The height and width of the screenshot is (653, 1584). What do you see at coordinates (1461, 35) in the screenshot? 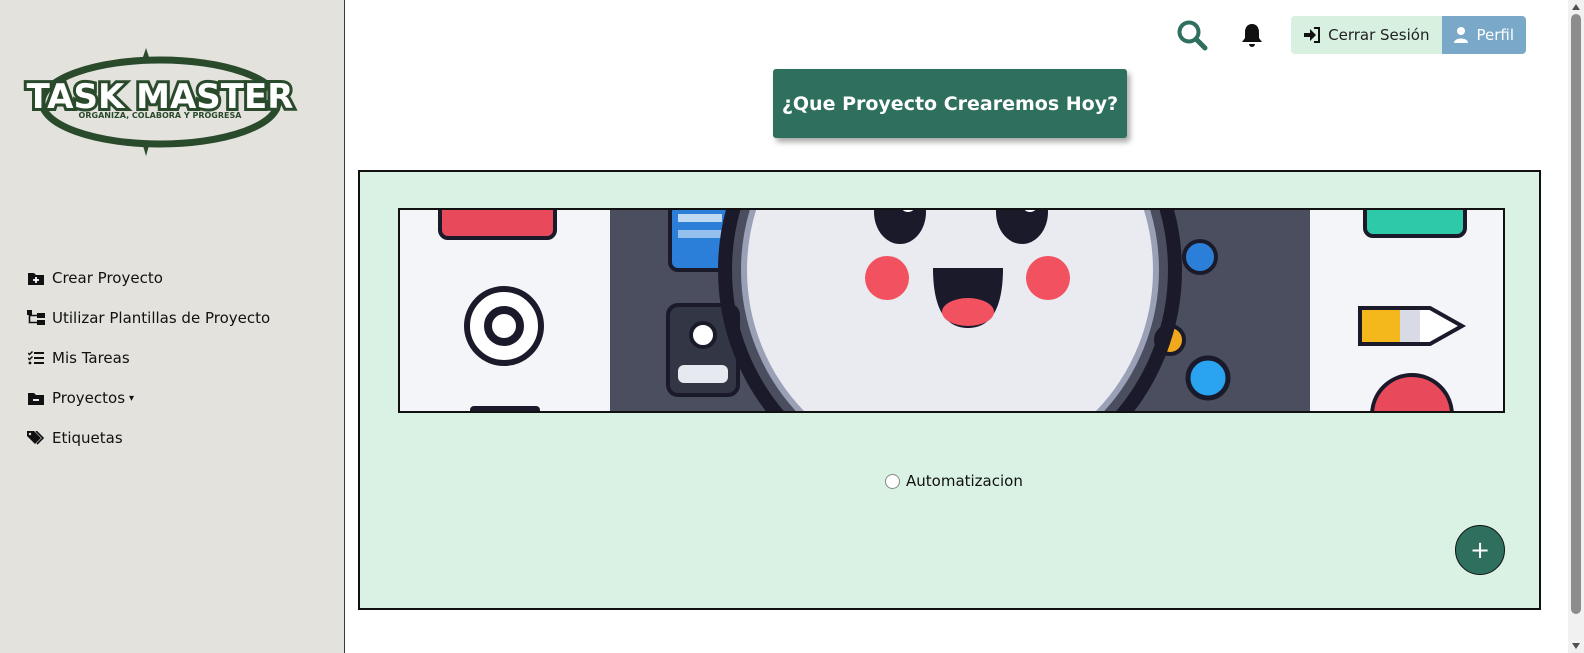
I see `user-icon` at bounding box center [1461, 35].